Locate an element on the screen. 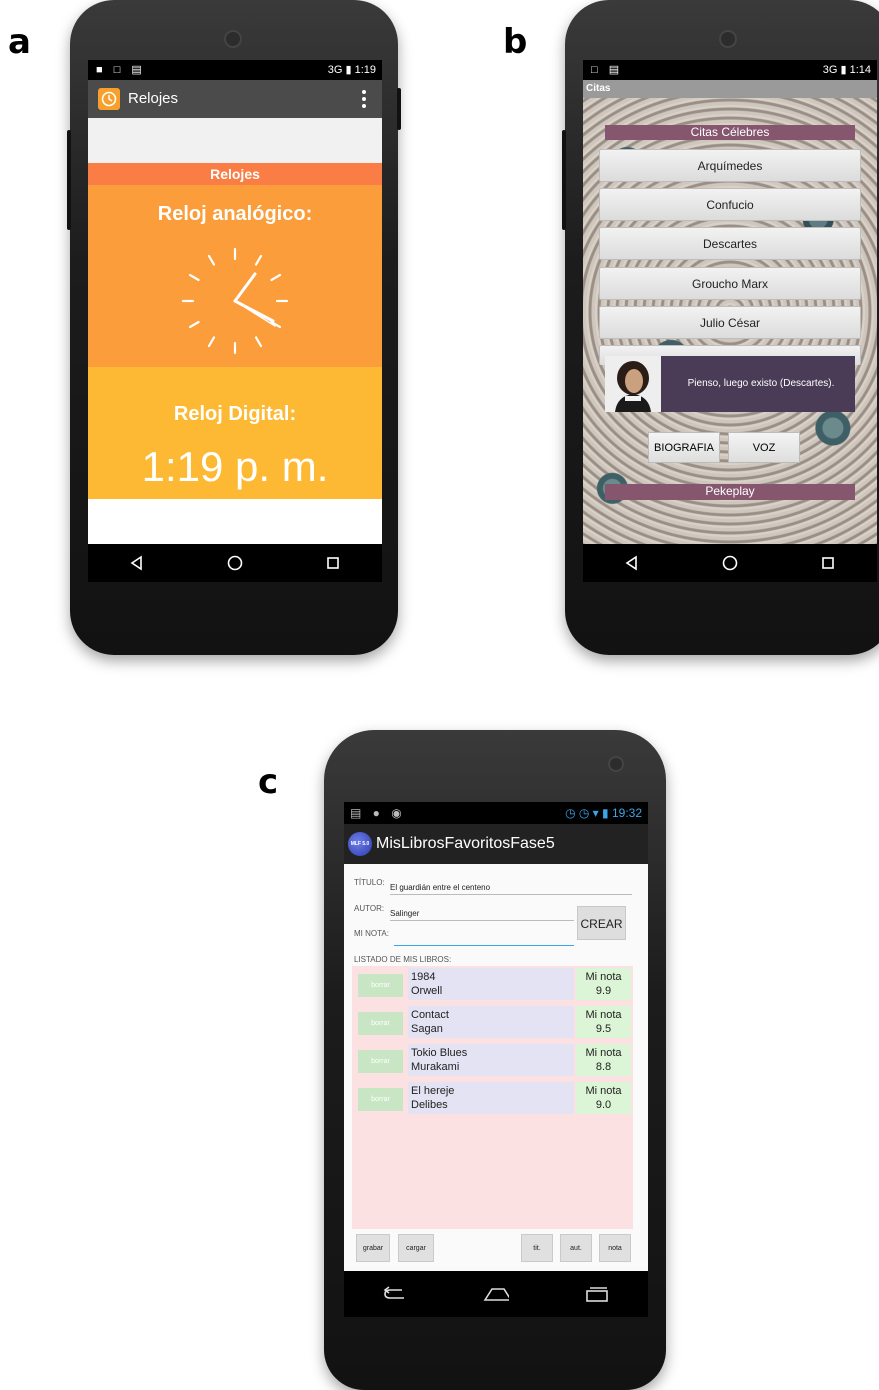 This screenshot has height=1390, width=879. status-right: ◷ ◷ ▾ ▮ 19:32 is located at coordinates (603, 813).